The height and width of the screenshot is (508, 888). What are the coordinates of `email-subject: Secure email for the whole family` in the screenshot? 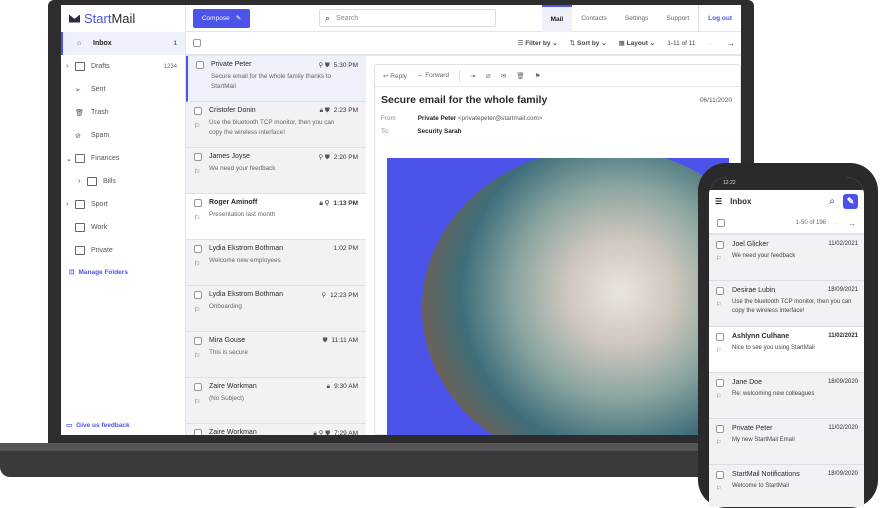 It's located at (464, 100).